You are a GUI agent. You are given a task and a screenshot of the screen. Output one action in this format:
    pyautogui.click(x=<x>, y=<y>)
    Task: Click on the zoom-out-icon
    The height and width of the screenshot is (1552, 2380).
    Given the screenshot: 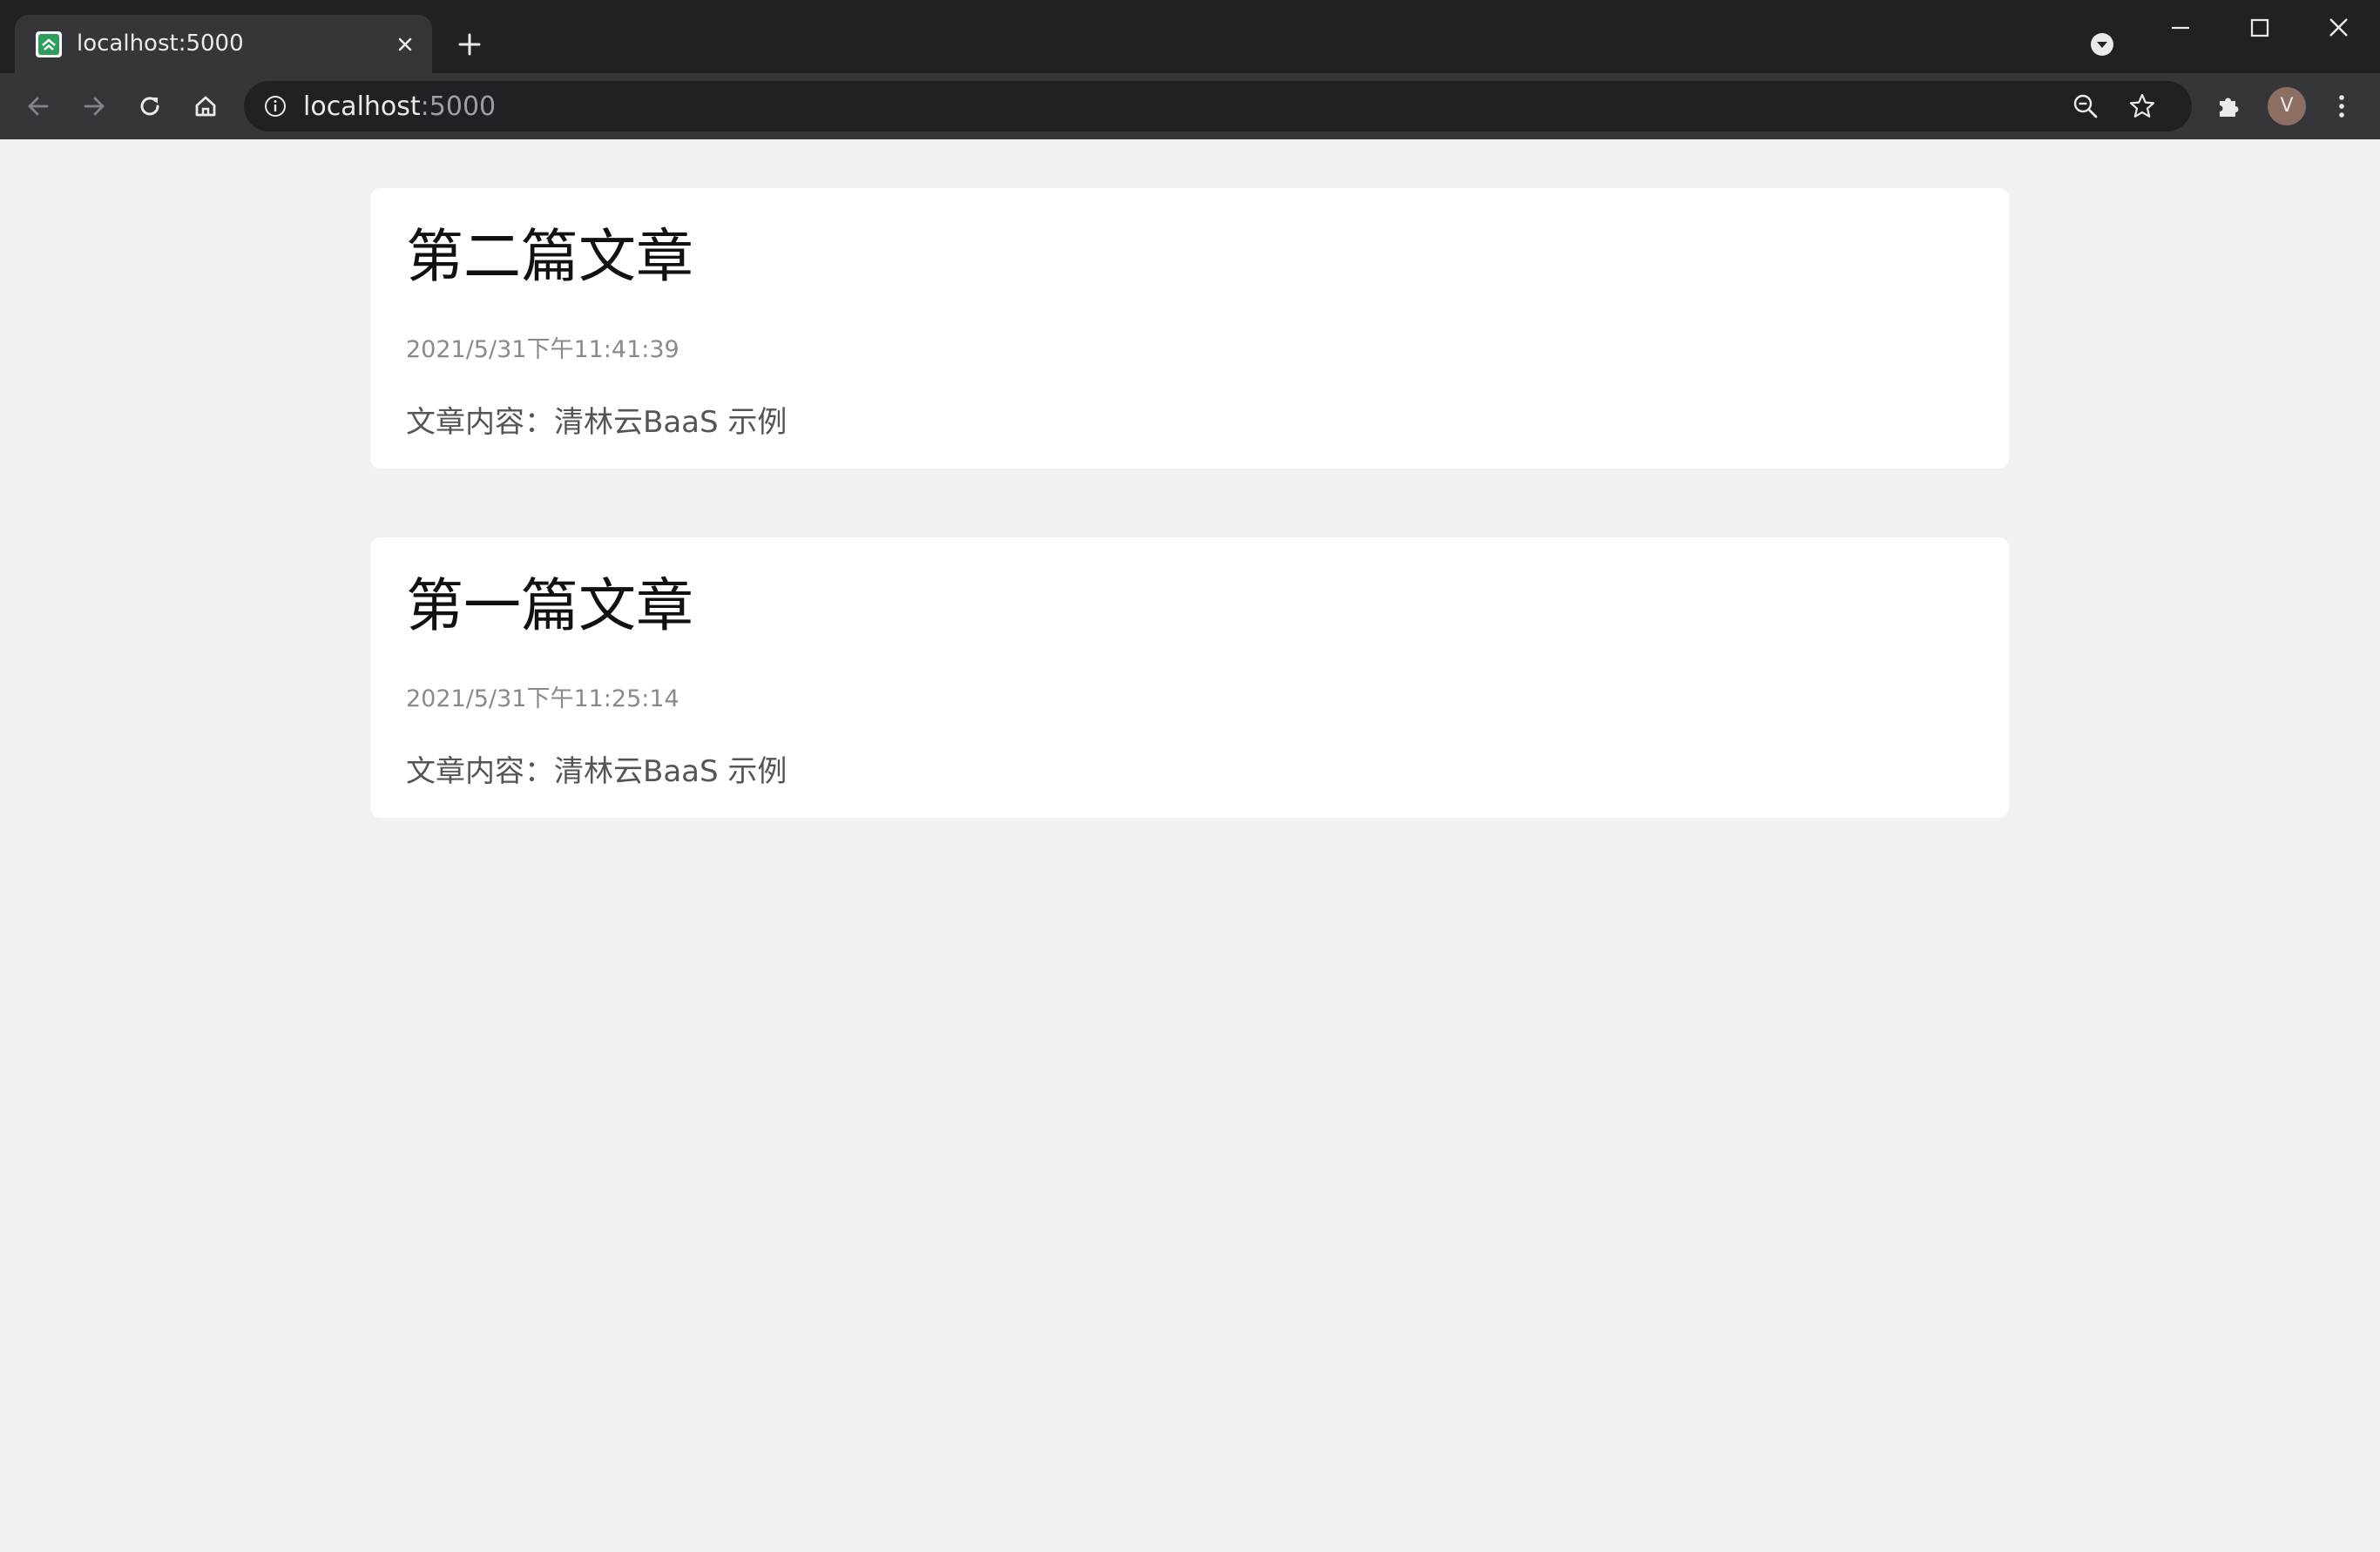 What is the action you would take?
    pyautogui.click(x=2085, y=106)
    